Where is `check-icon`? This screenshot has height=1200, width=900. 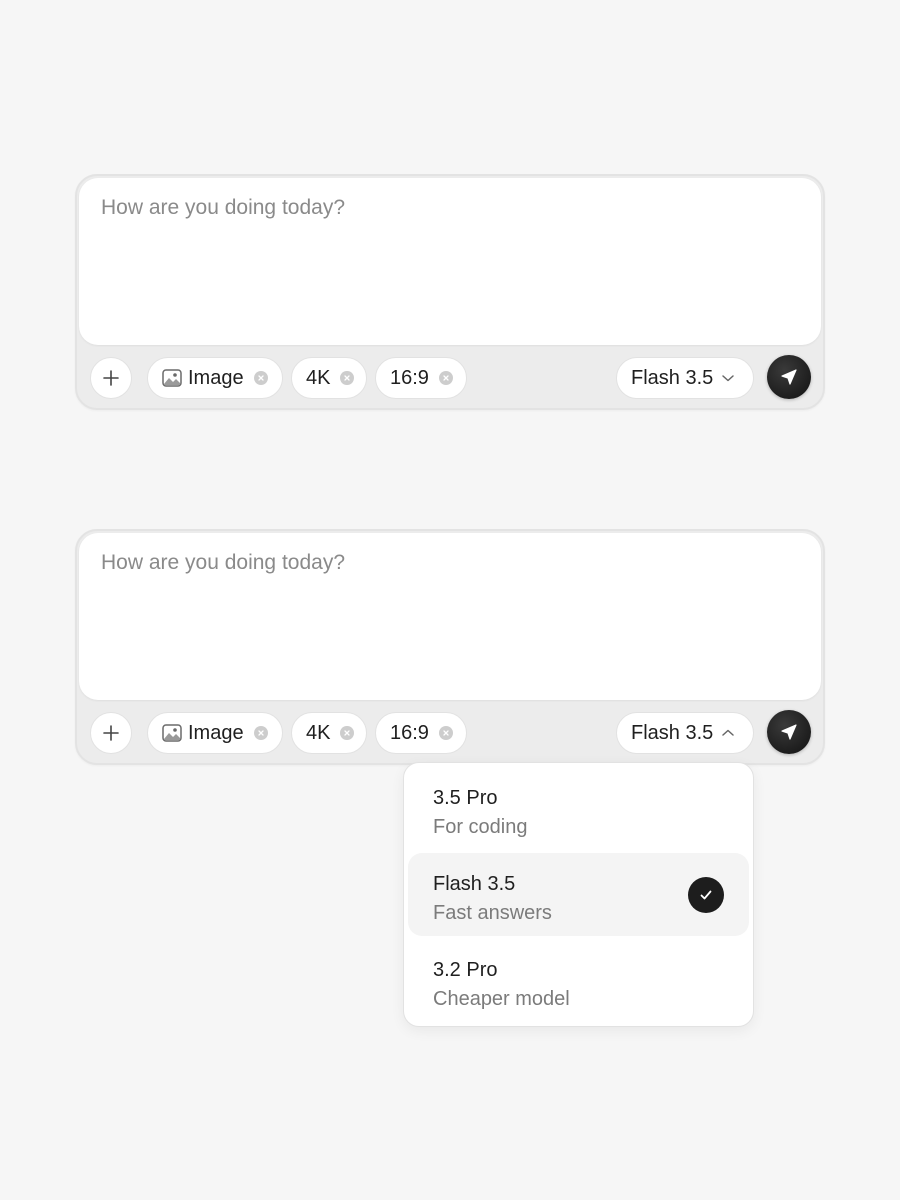
check-icon is located at coordinates (706, 895).